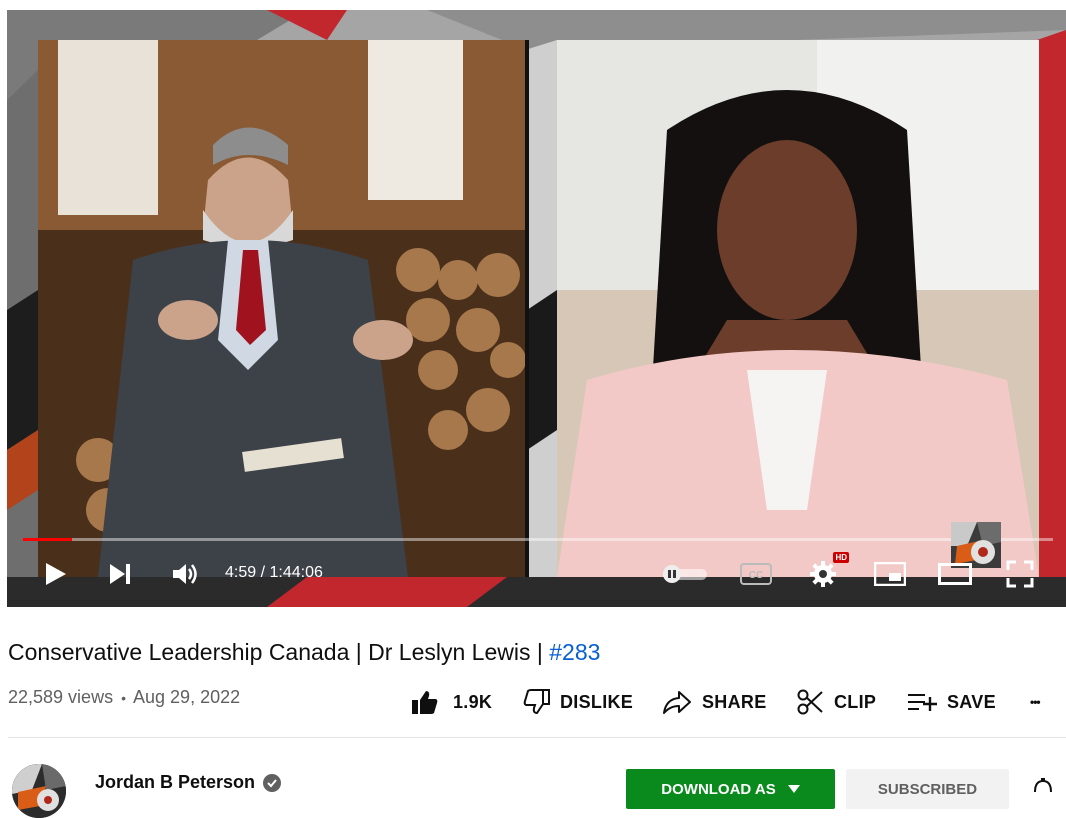  I want to click on save-button: SAVE, so click(951, 702).